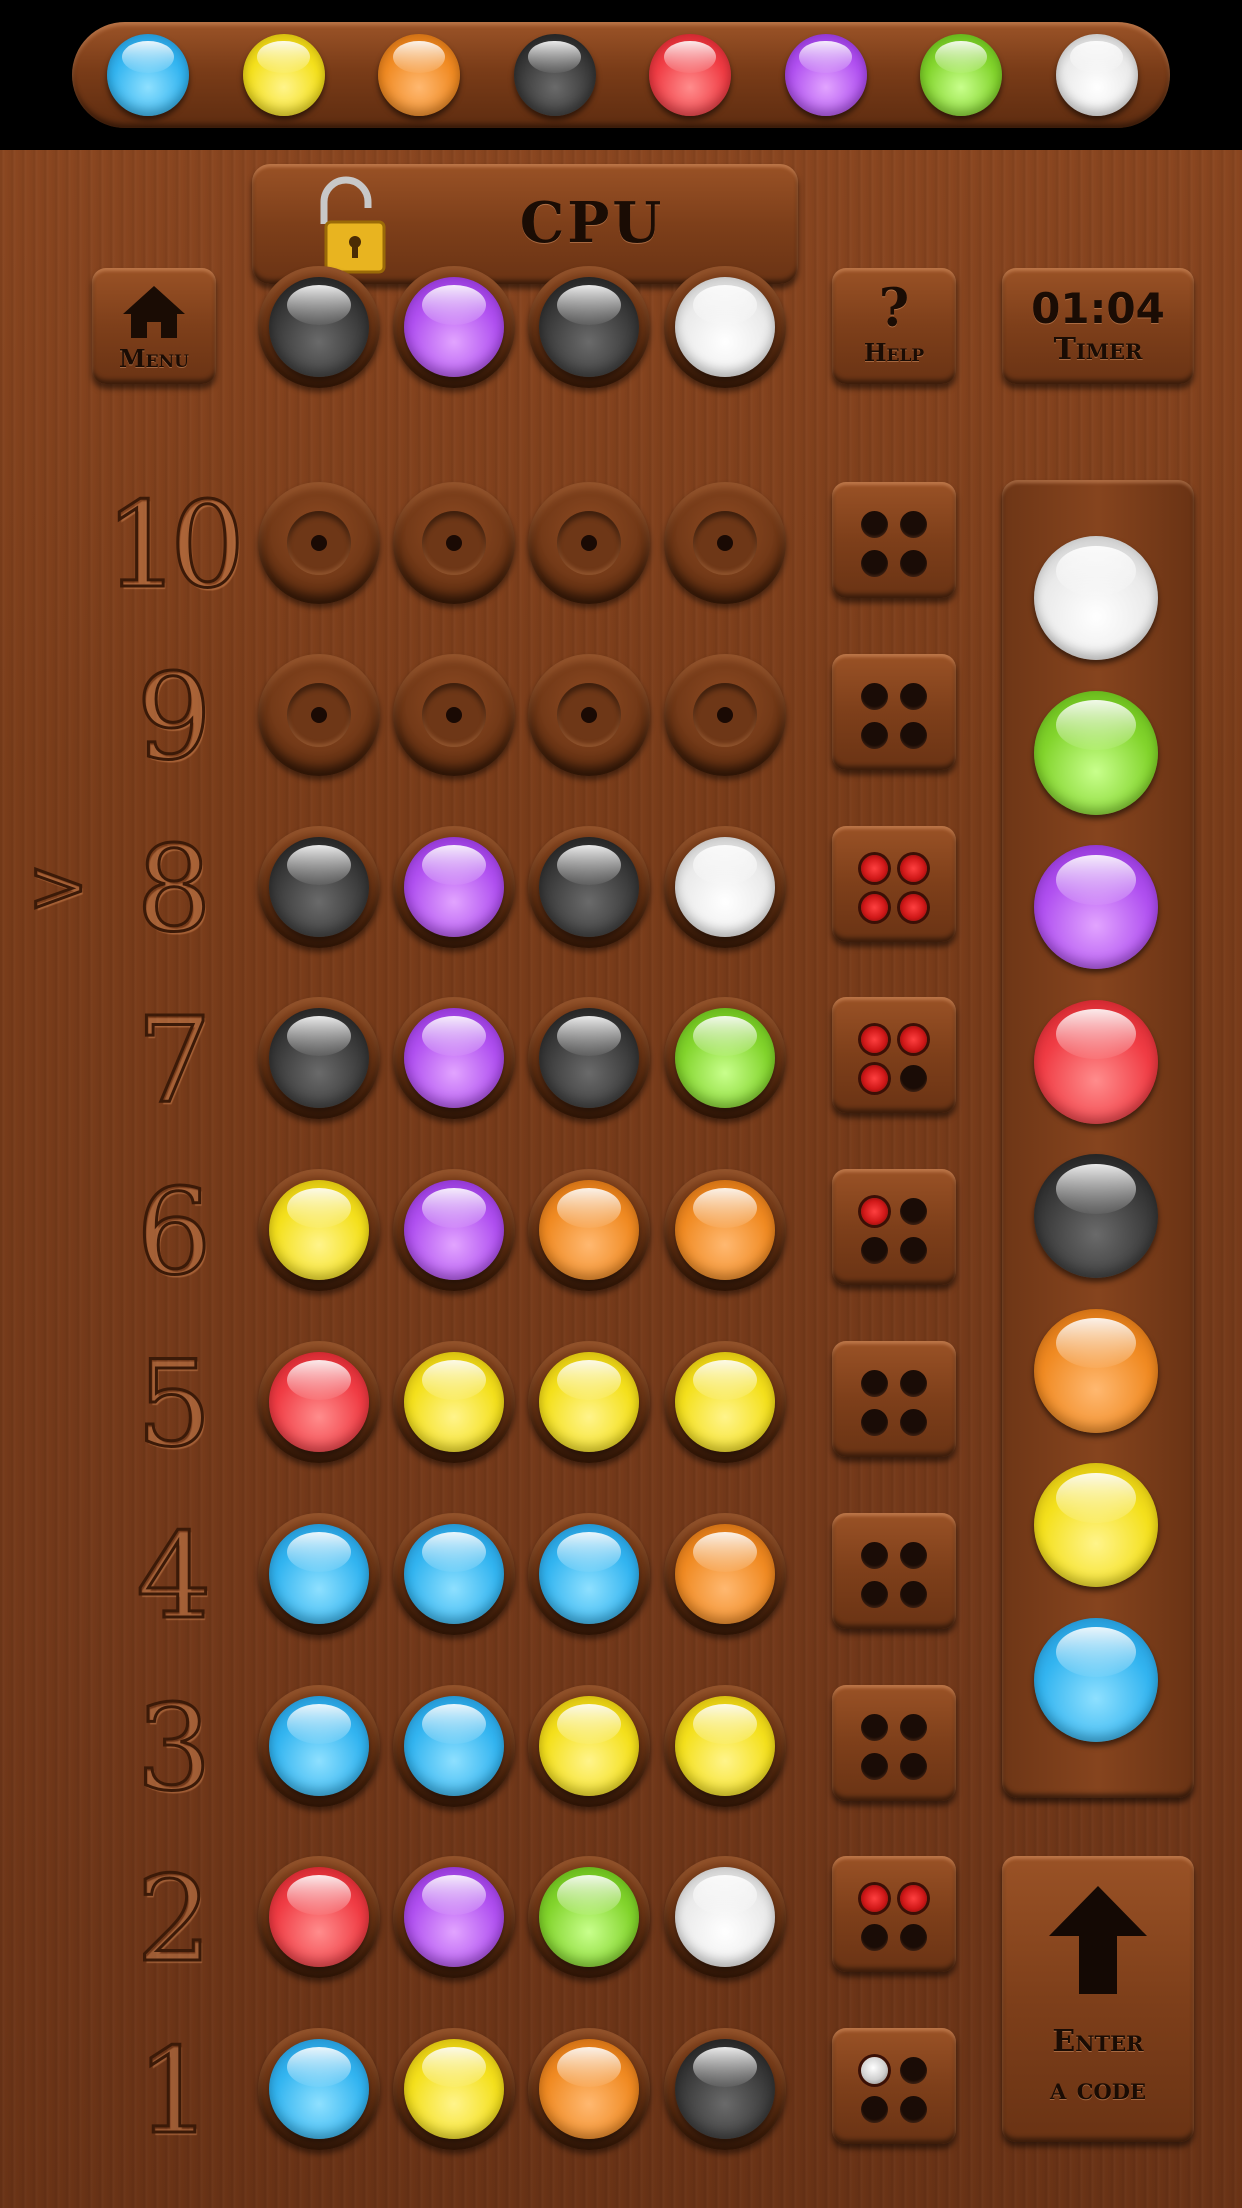 Image resolution: width=1242 pixels, height=2208 pixels. Describe the element at coordinates (1096, 1061) in the screenshot. I see `palette-color-red` at that location.